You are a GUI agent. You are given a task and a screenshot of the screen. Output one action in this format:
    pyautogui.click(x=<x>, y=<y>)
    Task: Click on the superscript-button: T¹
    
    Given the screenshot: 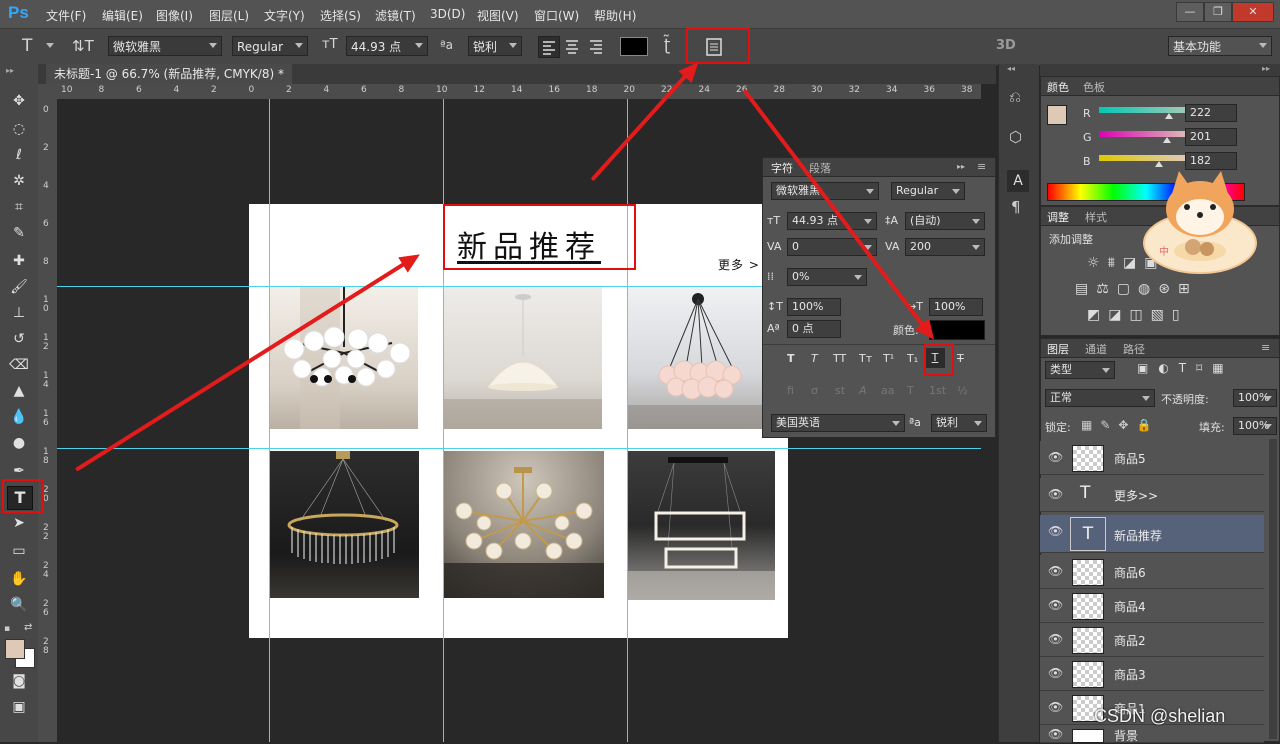 What is the action you would take?
    pyautogui.click(x=888, y=358)
    